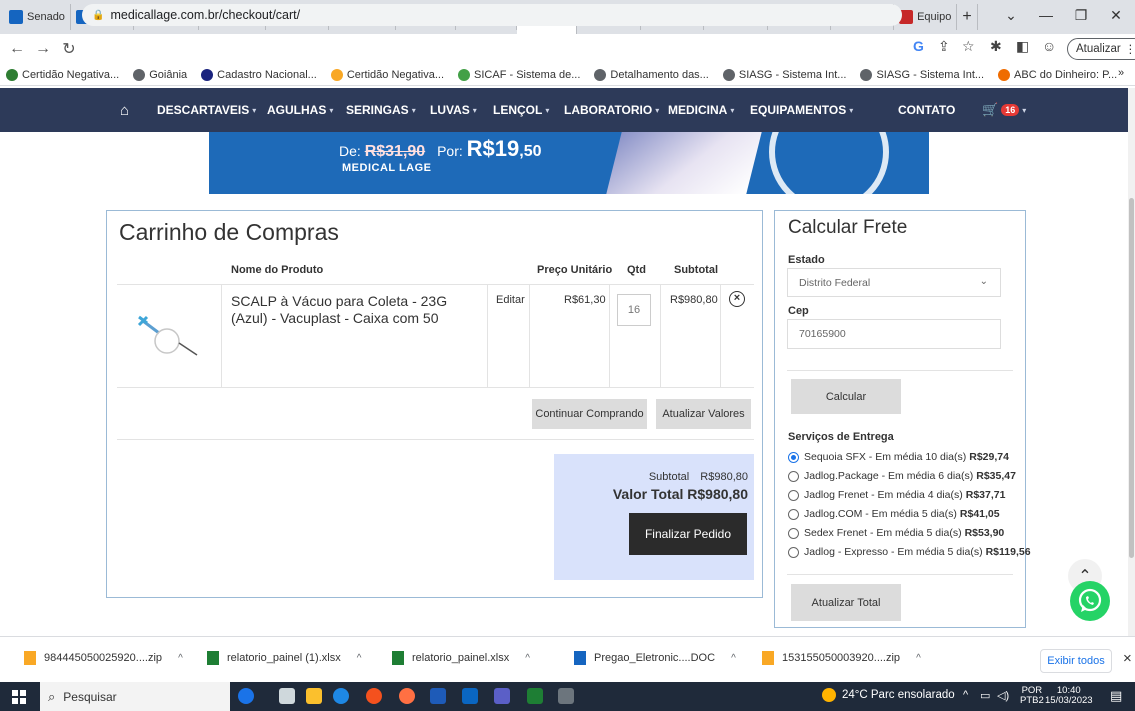 The image size is (1135, 711). What do you see at coordinates (896, 495) in the screenshot?
I see `shipping-option: Jadlog Frenet - Em média 4 dia(s) R$37,71` at bounding box center [896, 495].